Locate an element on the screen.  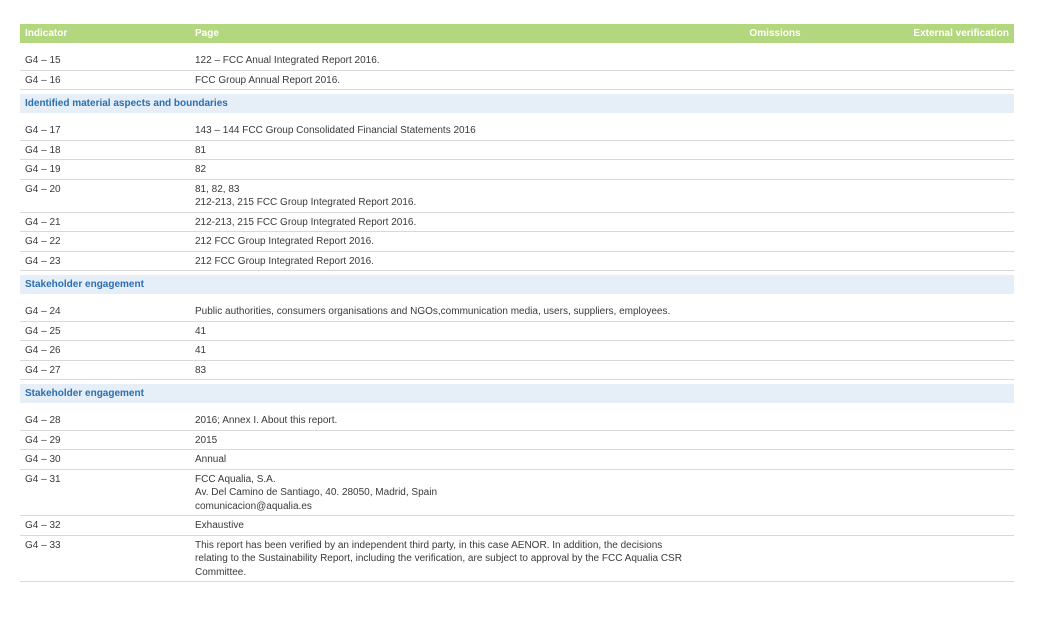
page-line: 41 is located at coordinates (201, 350).